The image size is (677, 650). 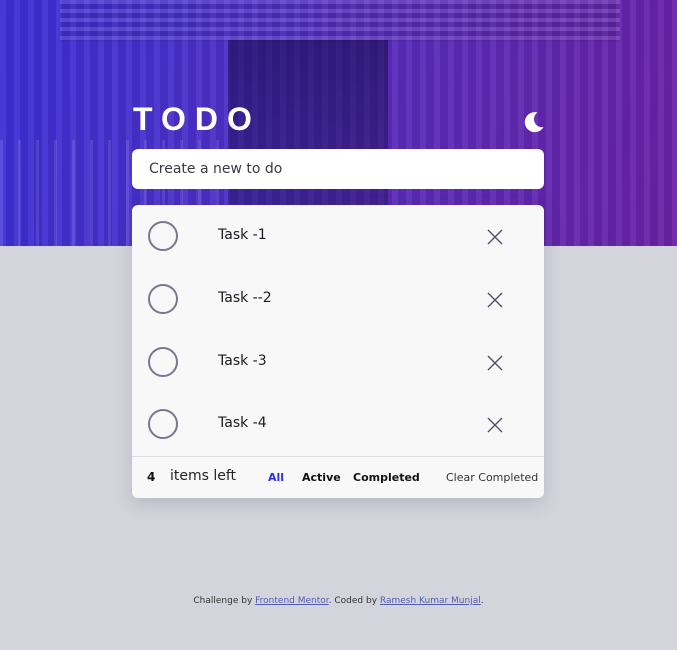 I want to click on task-label: Task -1, so click(x=242, y=235).